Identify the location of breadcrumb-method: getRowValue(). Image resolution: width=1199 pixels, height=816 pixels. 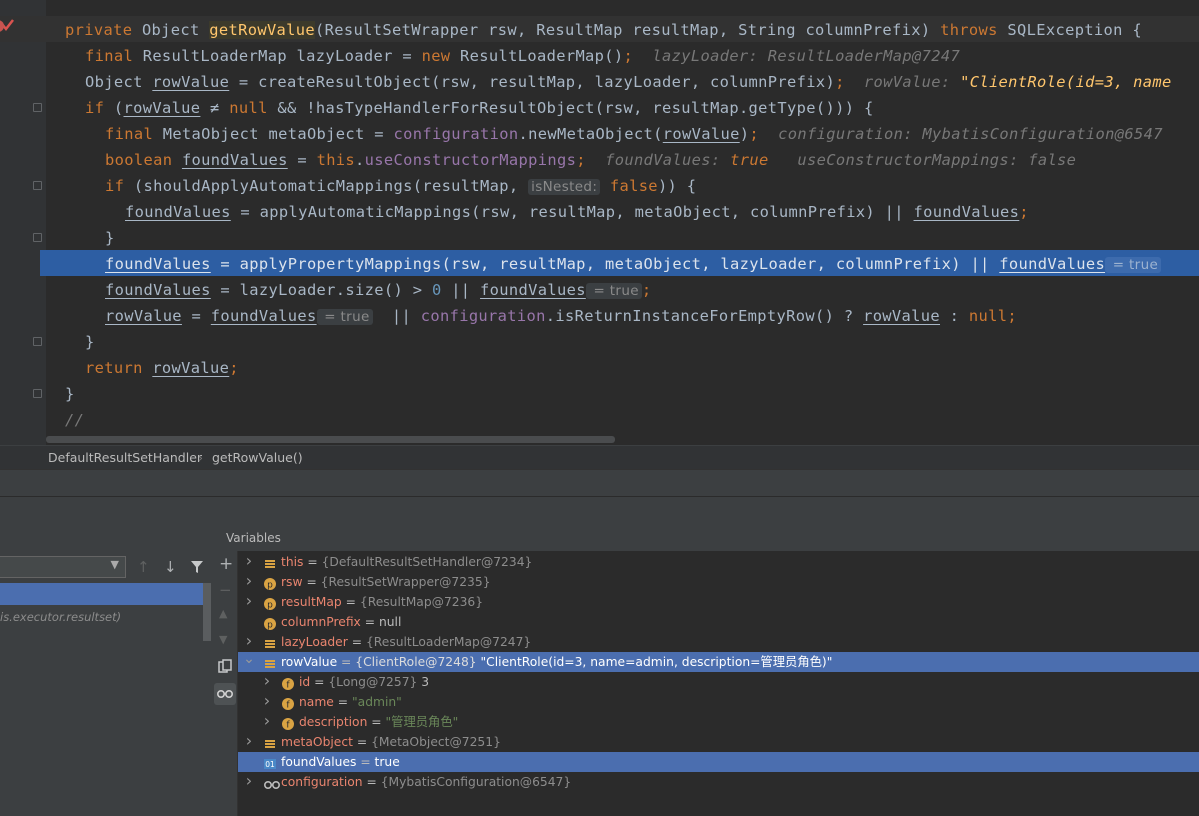
(257, 457).